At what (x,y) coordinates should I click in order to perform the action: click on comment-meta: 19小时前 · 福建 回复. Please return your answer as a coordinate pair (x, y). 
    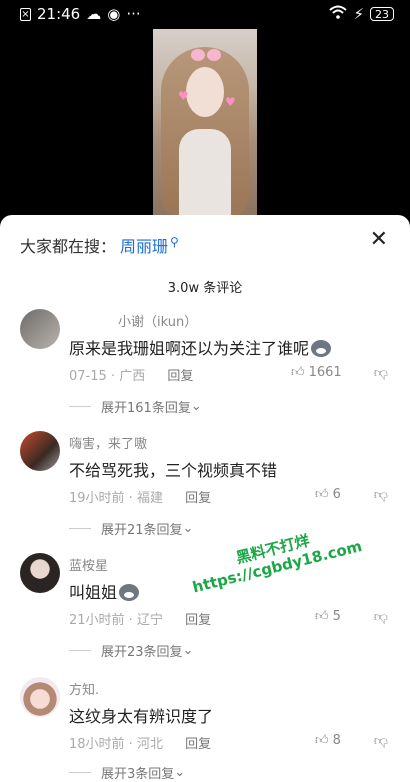
    Looking at the image, I should click on (140, 498).